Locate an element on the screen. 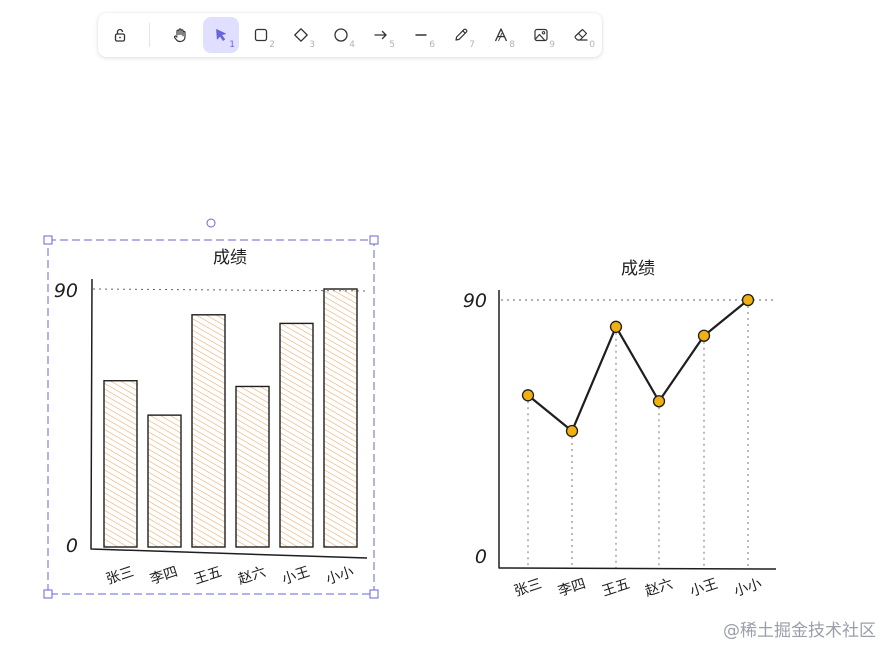 This screenshot has width=894, height=659. line-xtick-label: 李四 is located at coordinates (572, 588).